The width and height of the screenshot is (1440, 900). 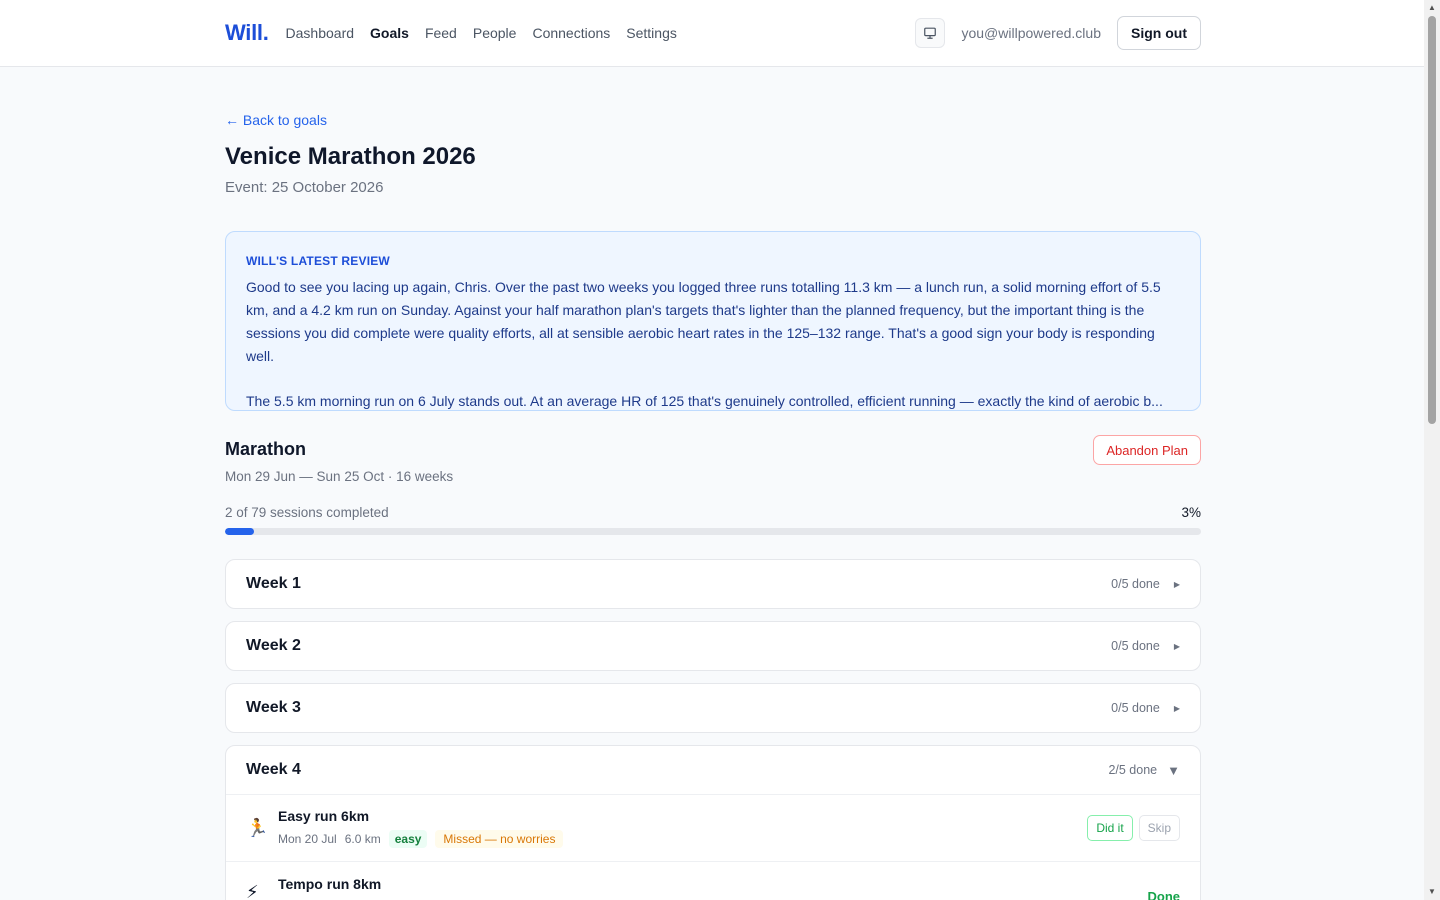 What do you see at coordinates (1159, 33) in the screenshot?
I see `sign-out-button: Sign out` at bounding box center [1159, 33].